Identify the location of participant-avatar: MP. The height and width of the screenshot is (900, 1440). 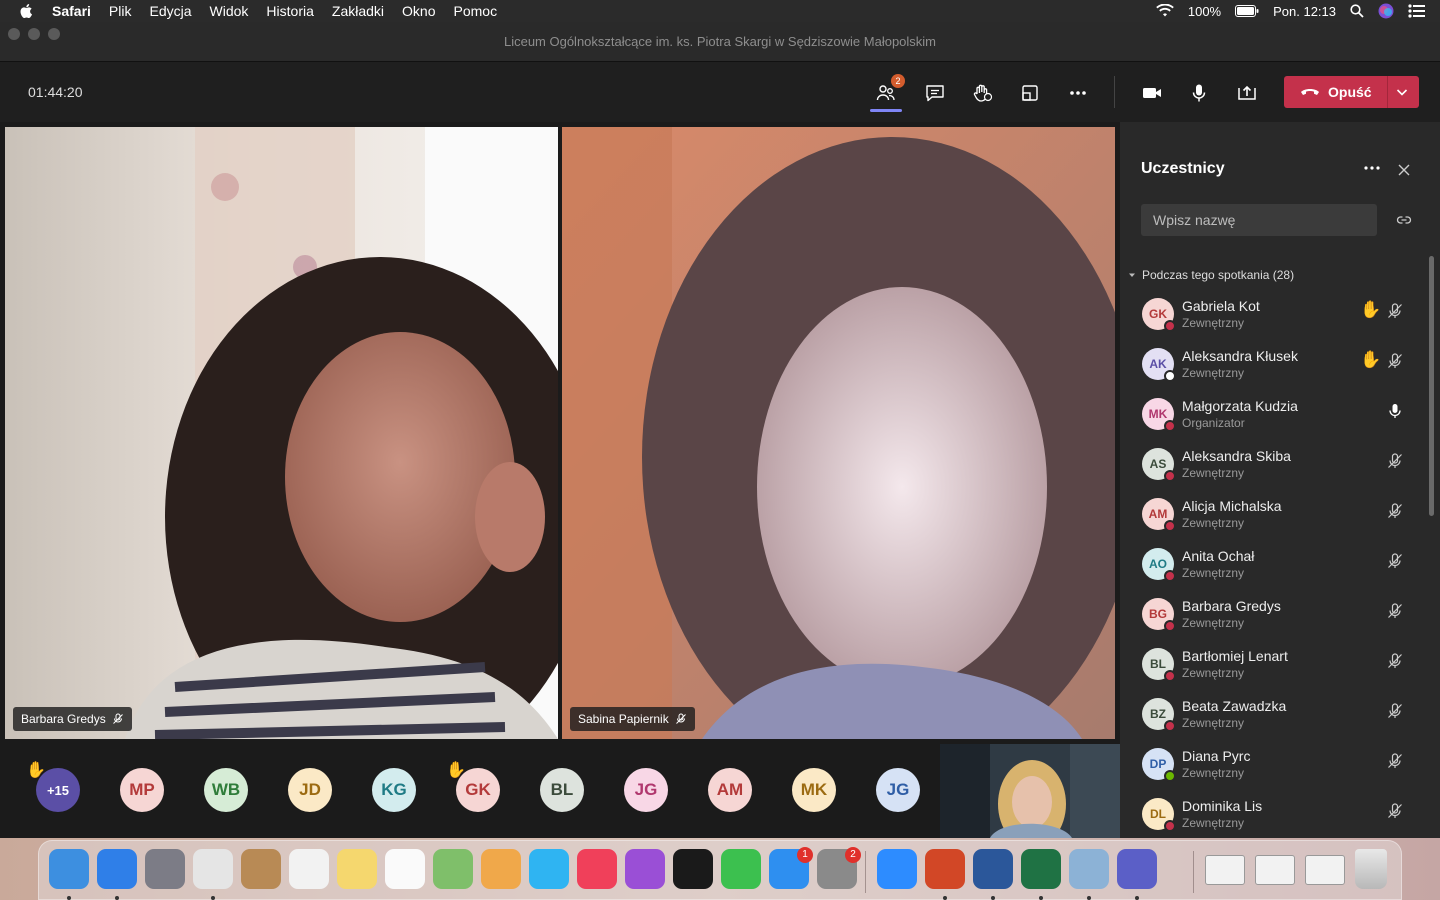
(142, 790).